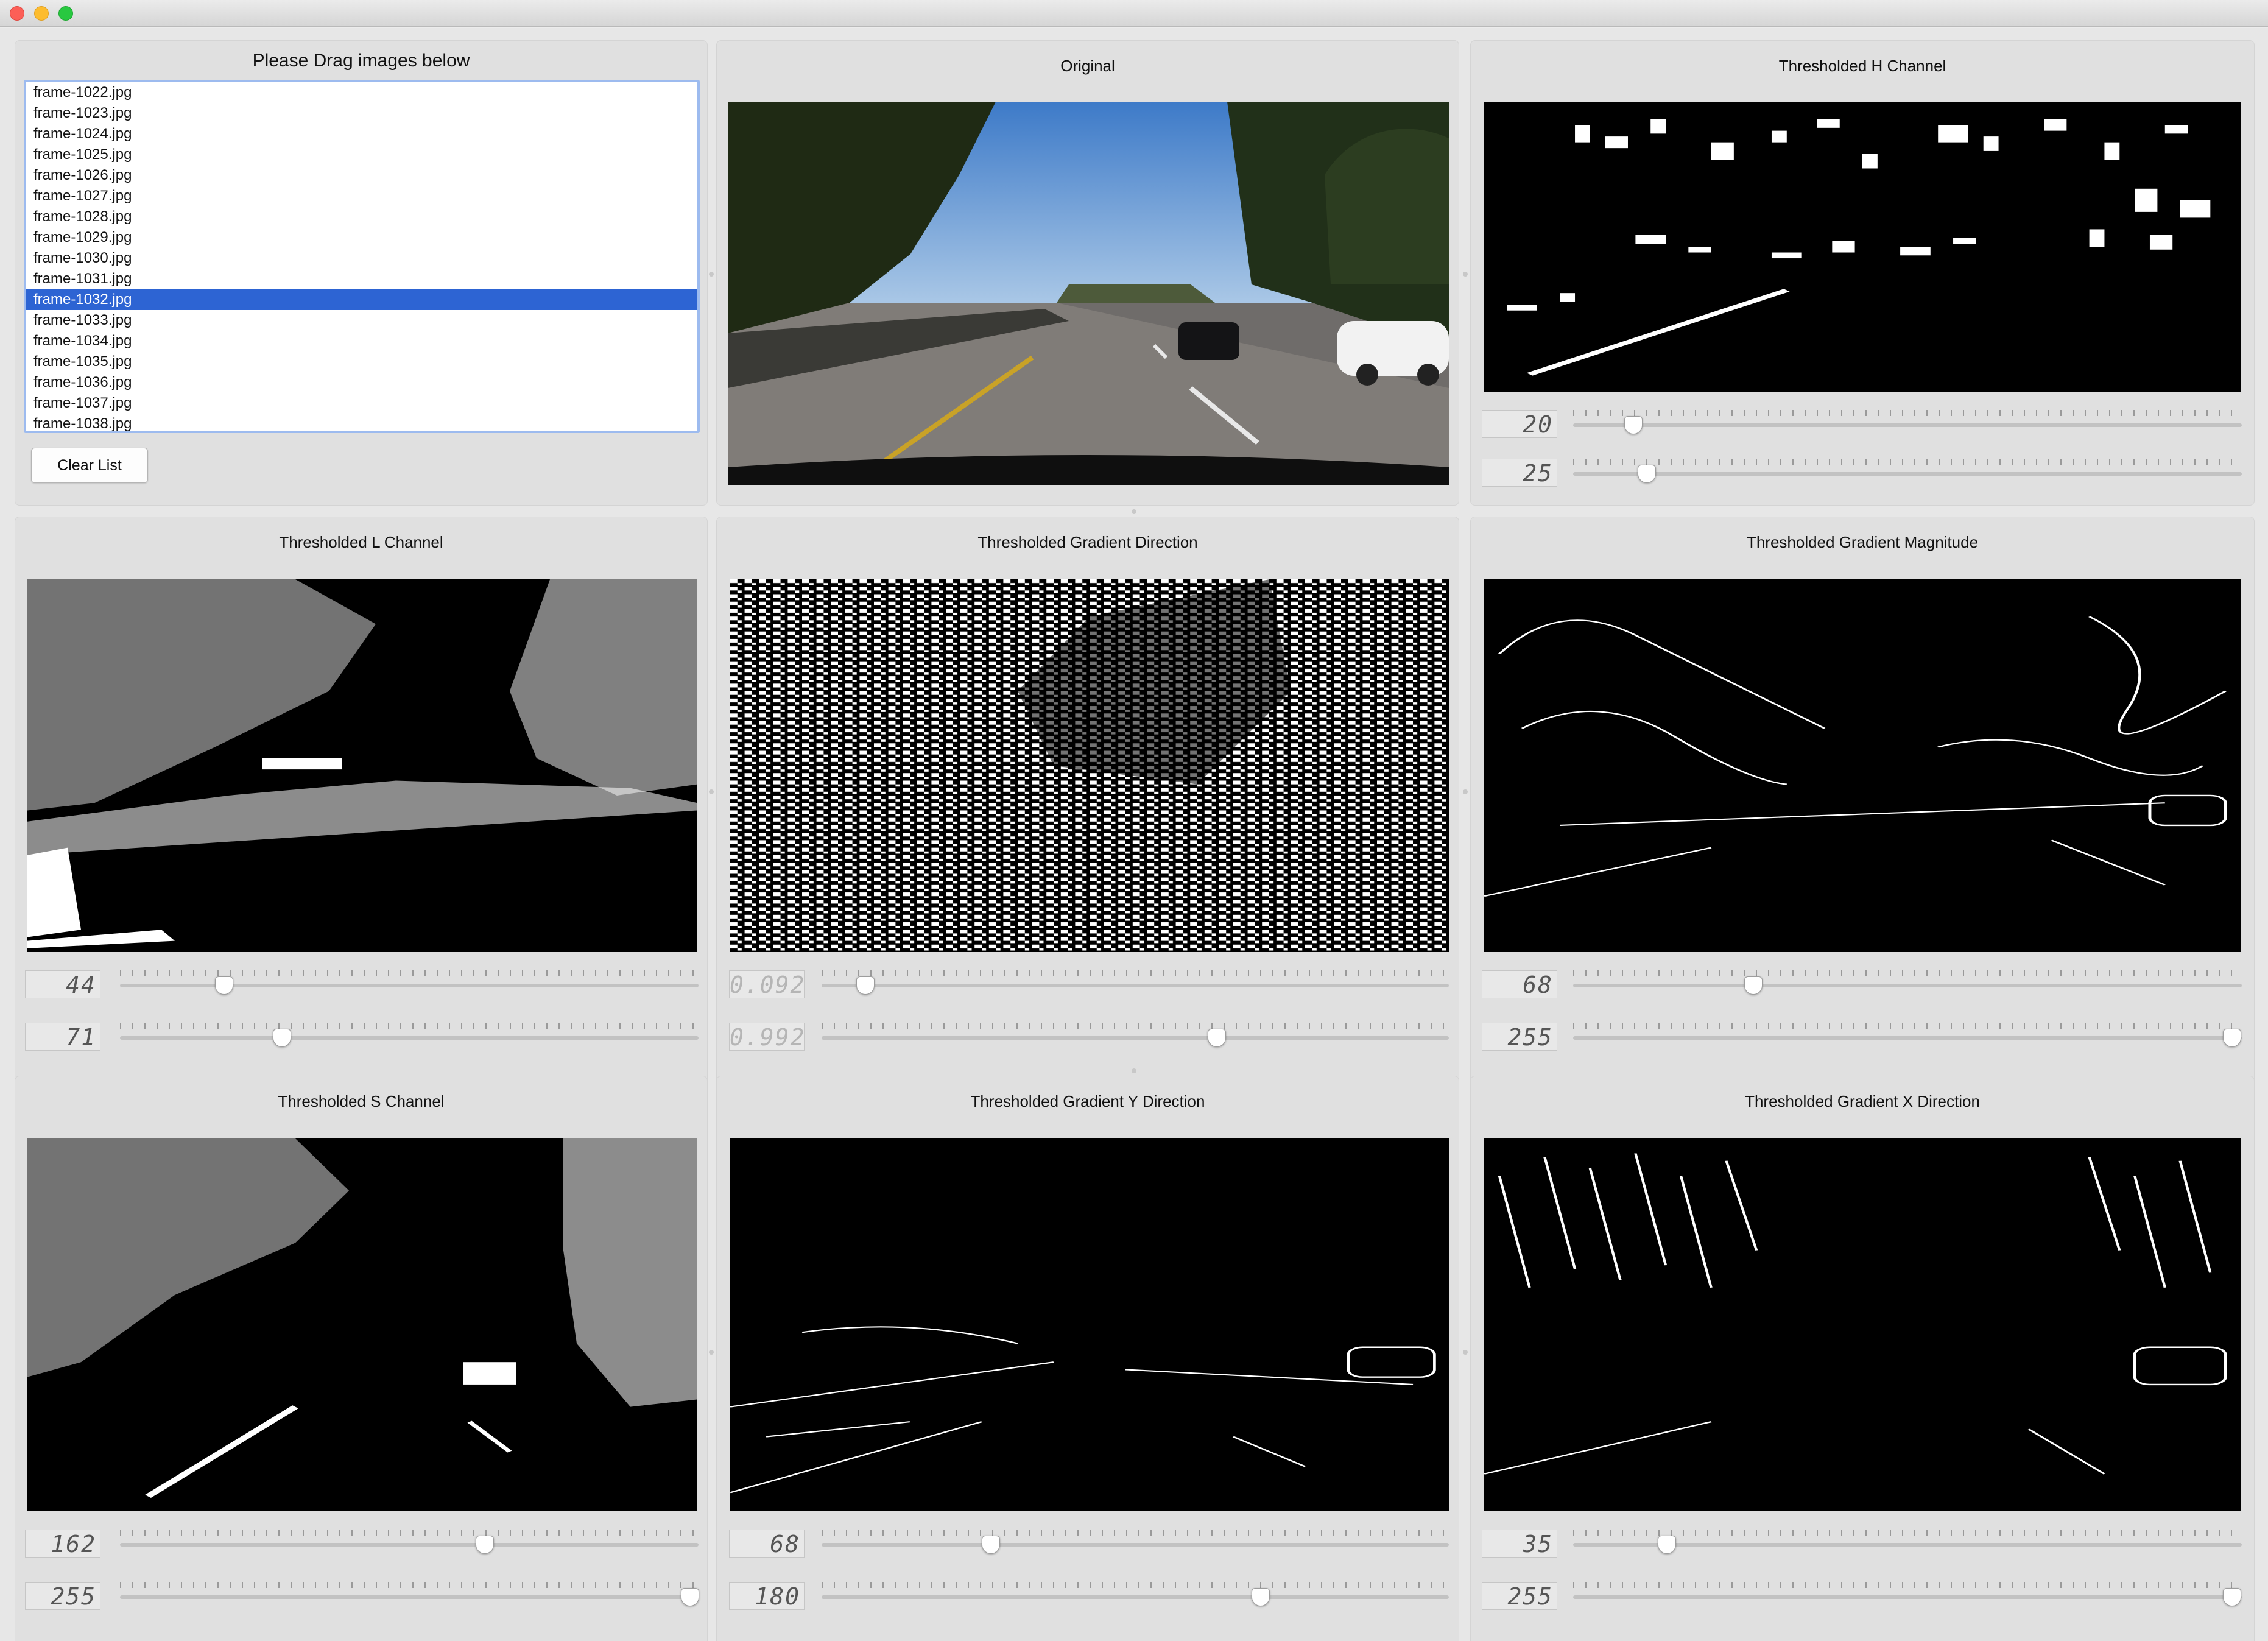 The image size is (2268, 1641). I want to click on gradient-y-low-readout: 68, so click(767, 1544).